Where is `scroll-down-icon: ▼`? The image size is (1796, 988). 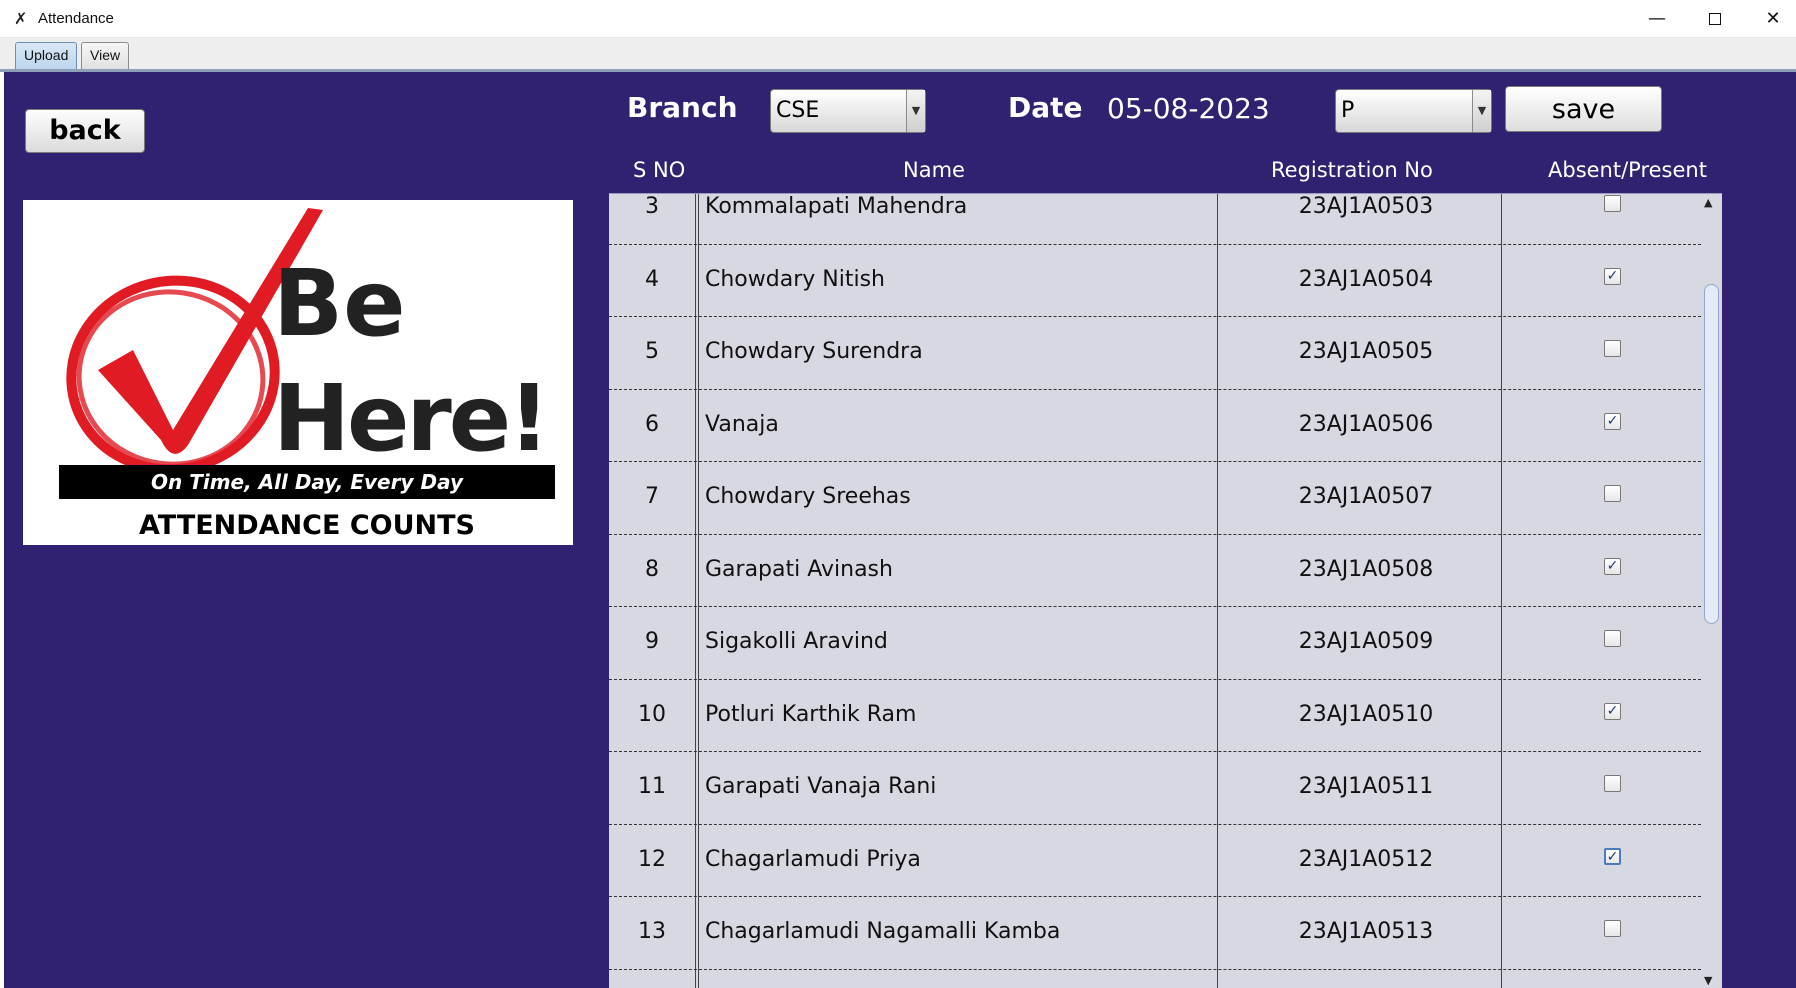 scroll-down-icon: ▼ is located at coordinates (1708, 980).